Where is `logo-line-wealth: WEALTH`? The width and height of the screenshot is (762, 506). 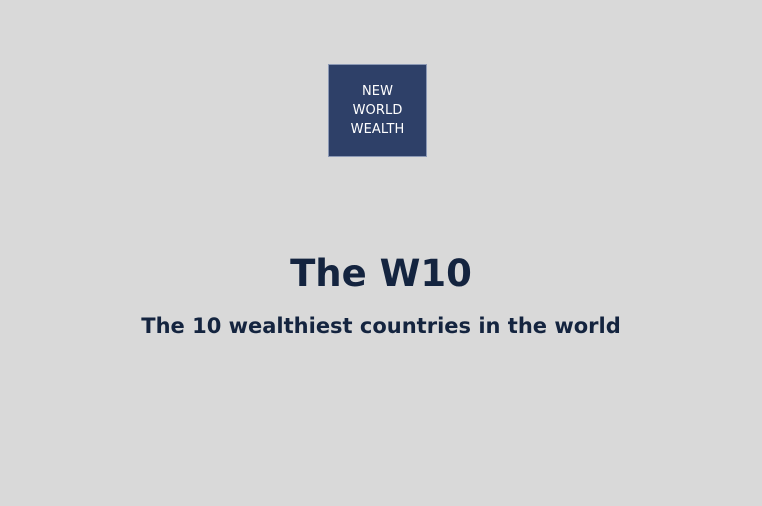 logo-line-wealth: WEALTH is located at coordinates (377, 129).